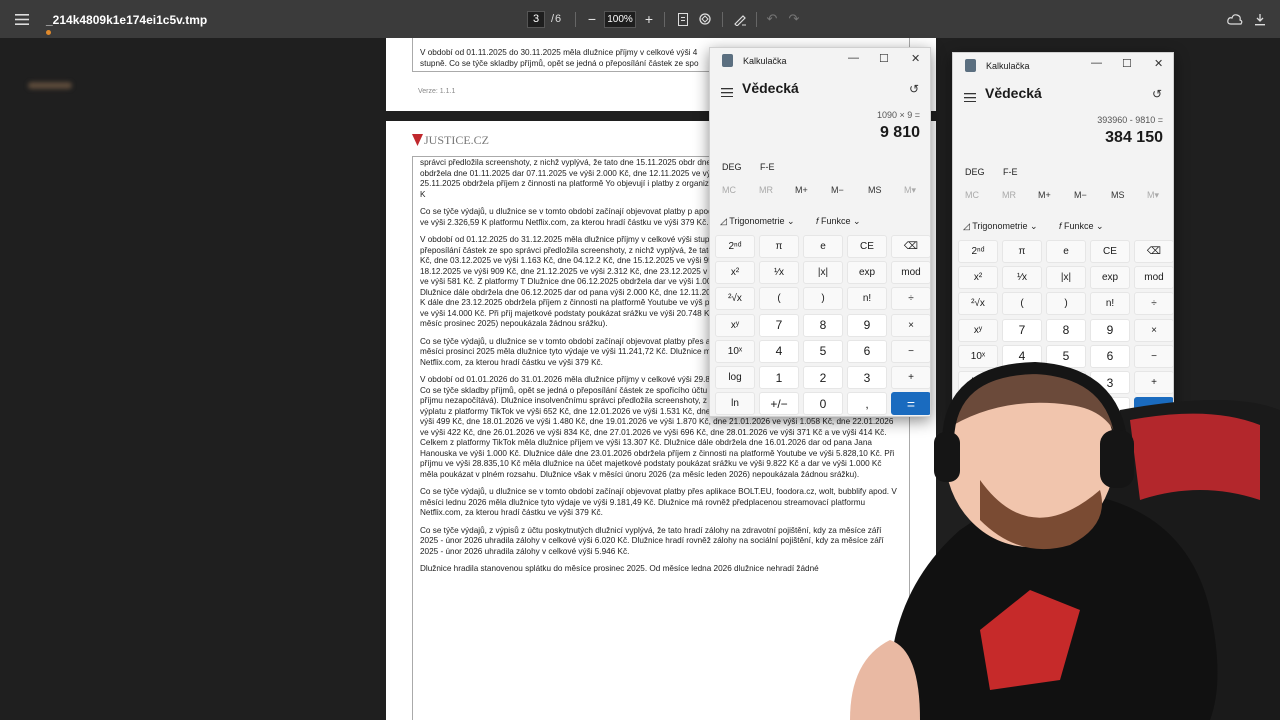  What do you see at coordinates (48, 32) in the screenshot?
I see `unsaved-dot-icon` at bounding box center [48, 32].